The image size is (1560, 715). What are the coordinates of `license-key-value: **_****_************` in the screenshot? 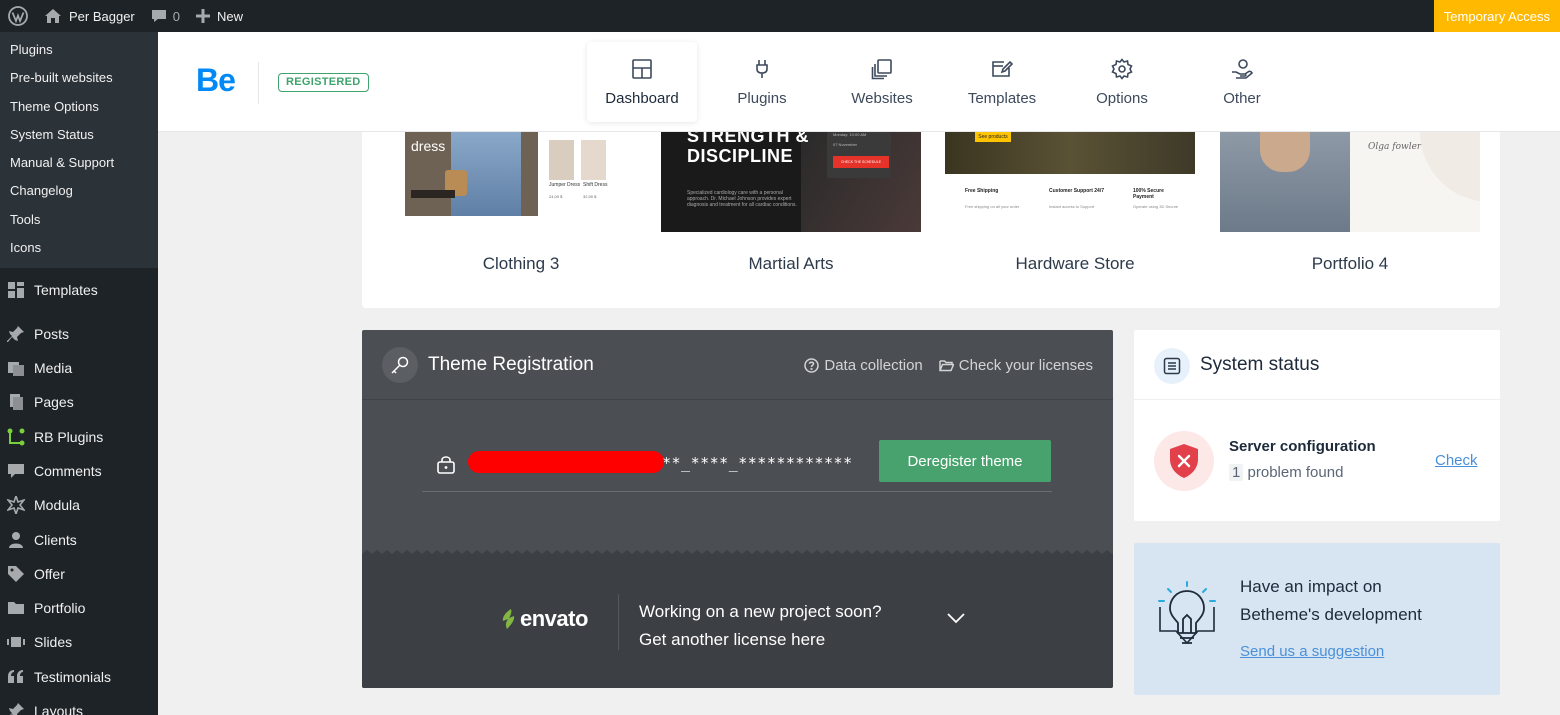 It's located at (757, 463).